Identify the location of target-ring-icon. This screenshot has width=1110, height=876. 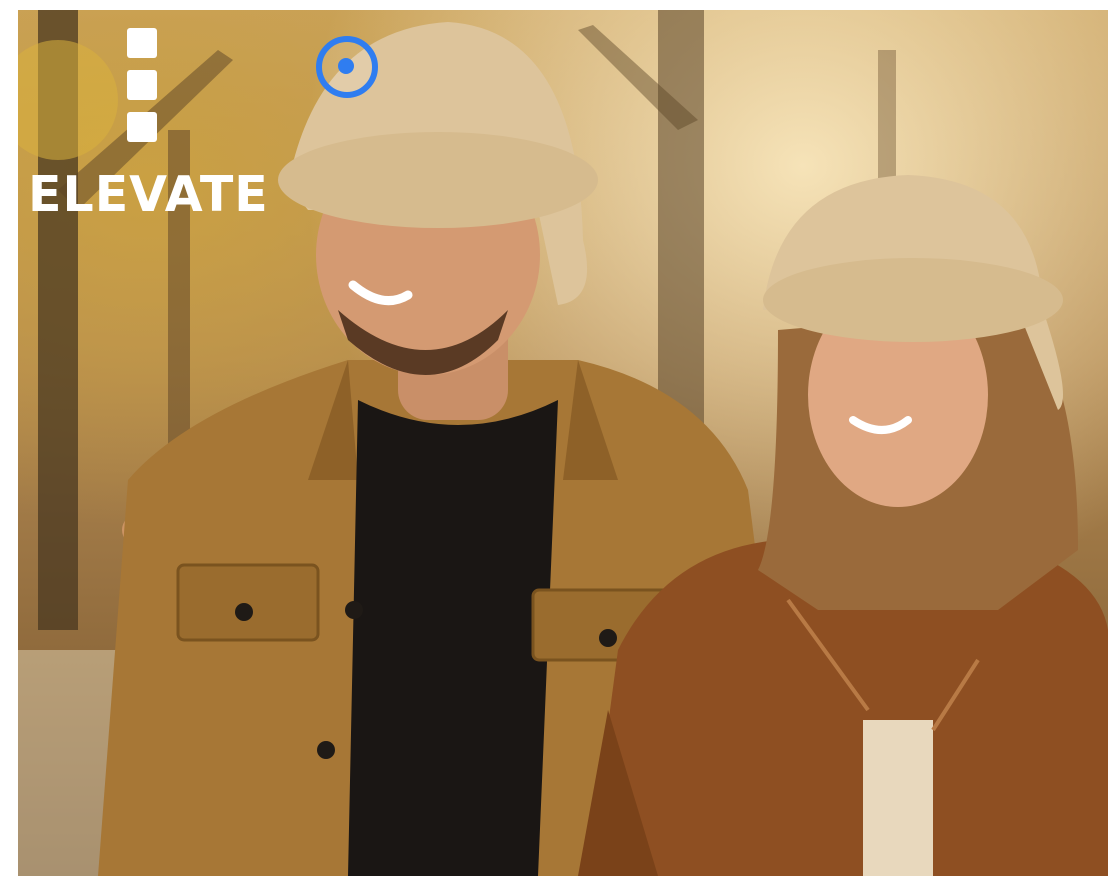
(347, 67).